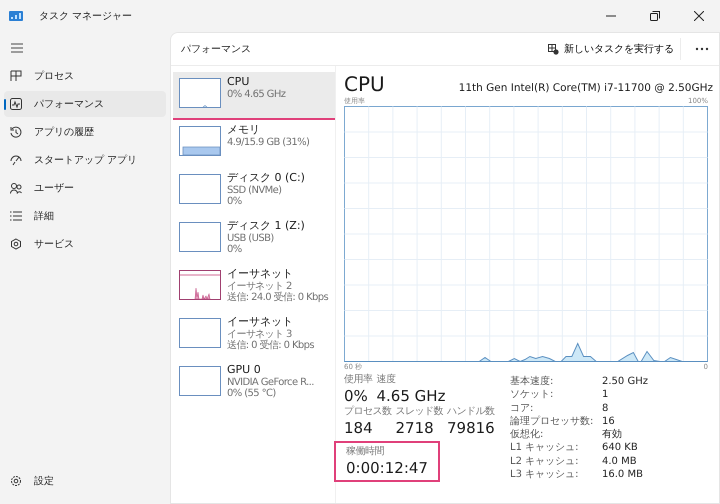  Describe the element at coordinates (16, 216) in the screenshot. I see `list-icon` at that location.